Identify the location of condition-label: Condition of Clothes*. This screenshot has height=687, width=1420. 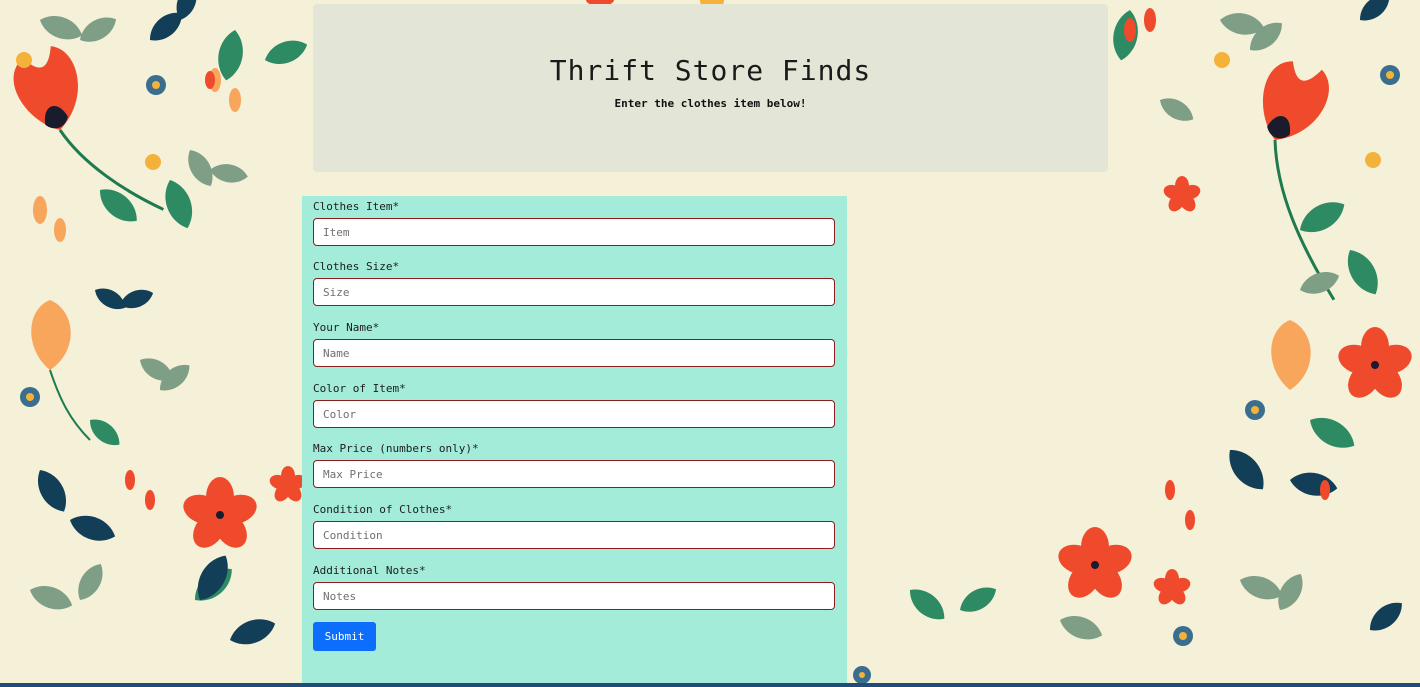
(383, 509).